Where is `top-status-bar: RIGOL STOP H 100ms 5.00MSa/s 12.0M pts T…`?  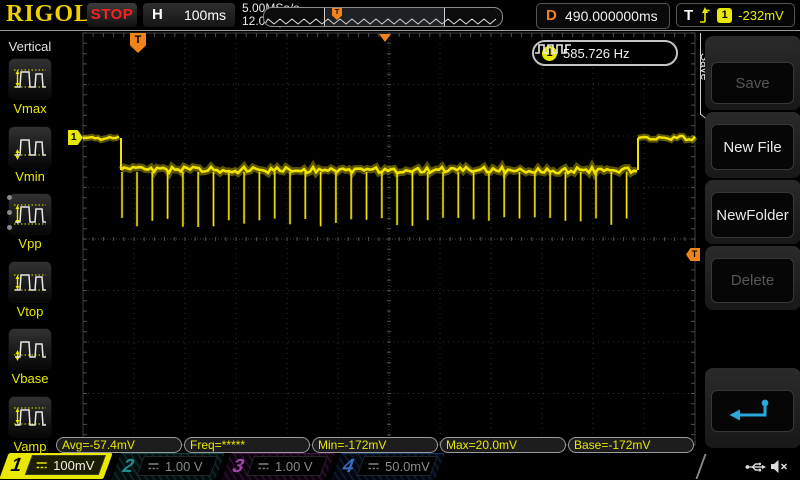 top-status-bar: RIGOL STOP H 100ms 5.00MSa/s 12.0M pts T… is located at coordinates (400, 15).